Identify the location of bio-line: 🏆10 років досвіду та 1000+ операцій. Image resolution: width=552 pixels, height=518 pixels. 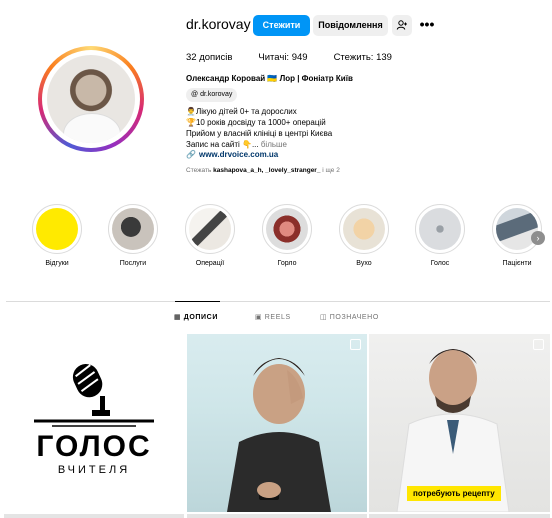
(256, 122).